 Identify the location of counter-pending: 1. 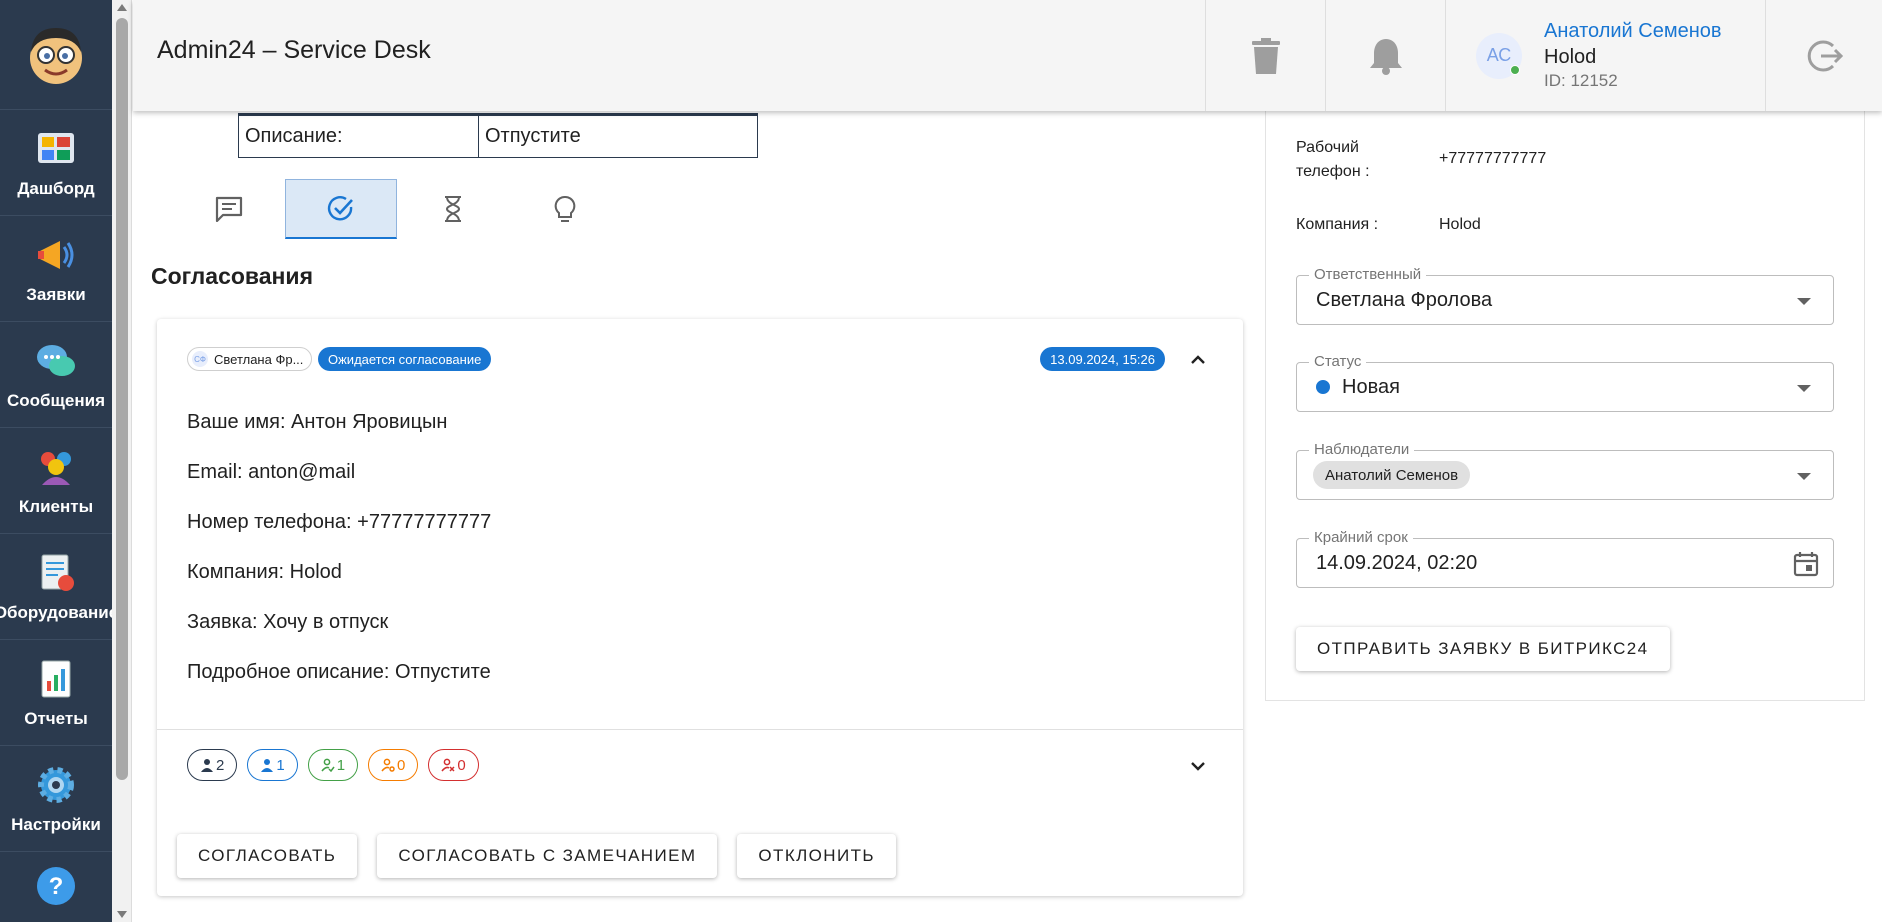
(272, 765).